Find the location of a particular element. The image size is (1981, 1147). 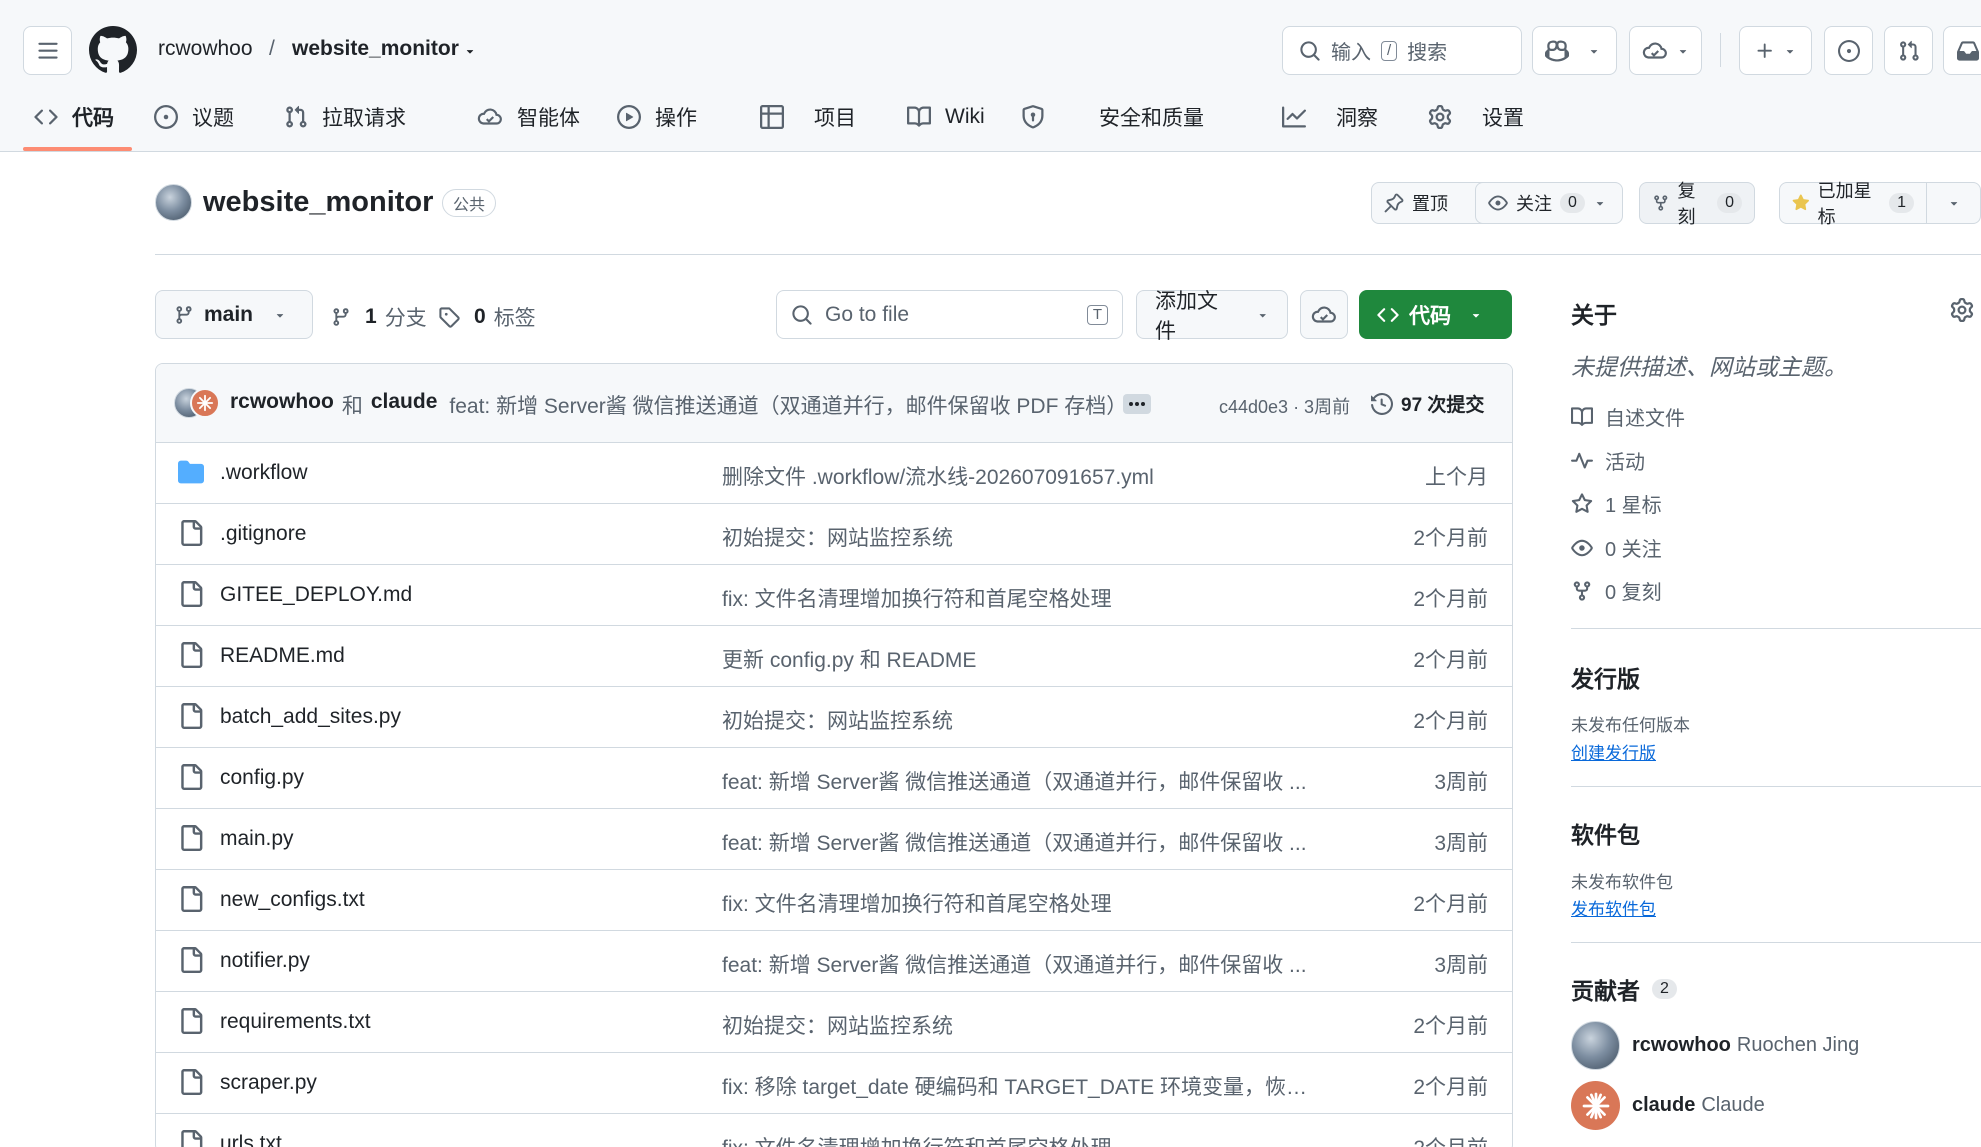

tab-actions: 操作 is located at coordinates (657, 117).